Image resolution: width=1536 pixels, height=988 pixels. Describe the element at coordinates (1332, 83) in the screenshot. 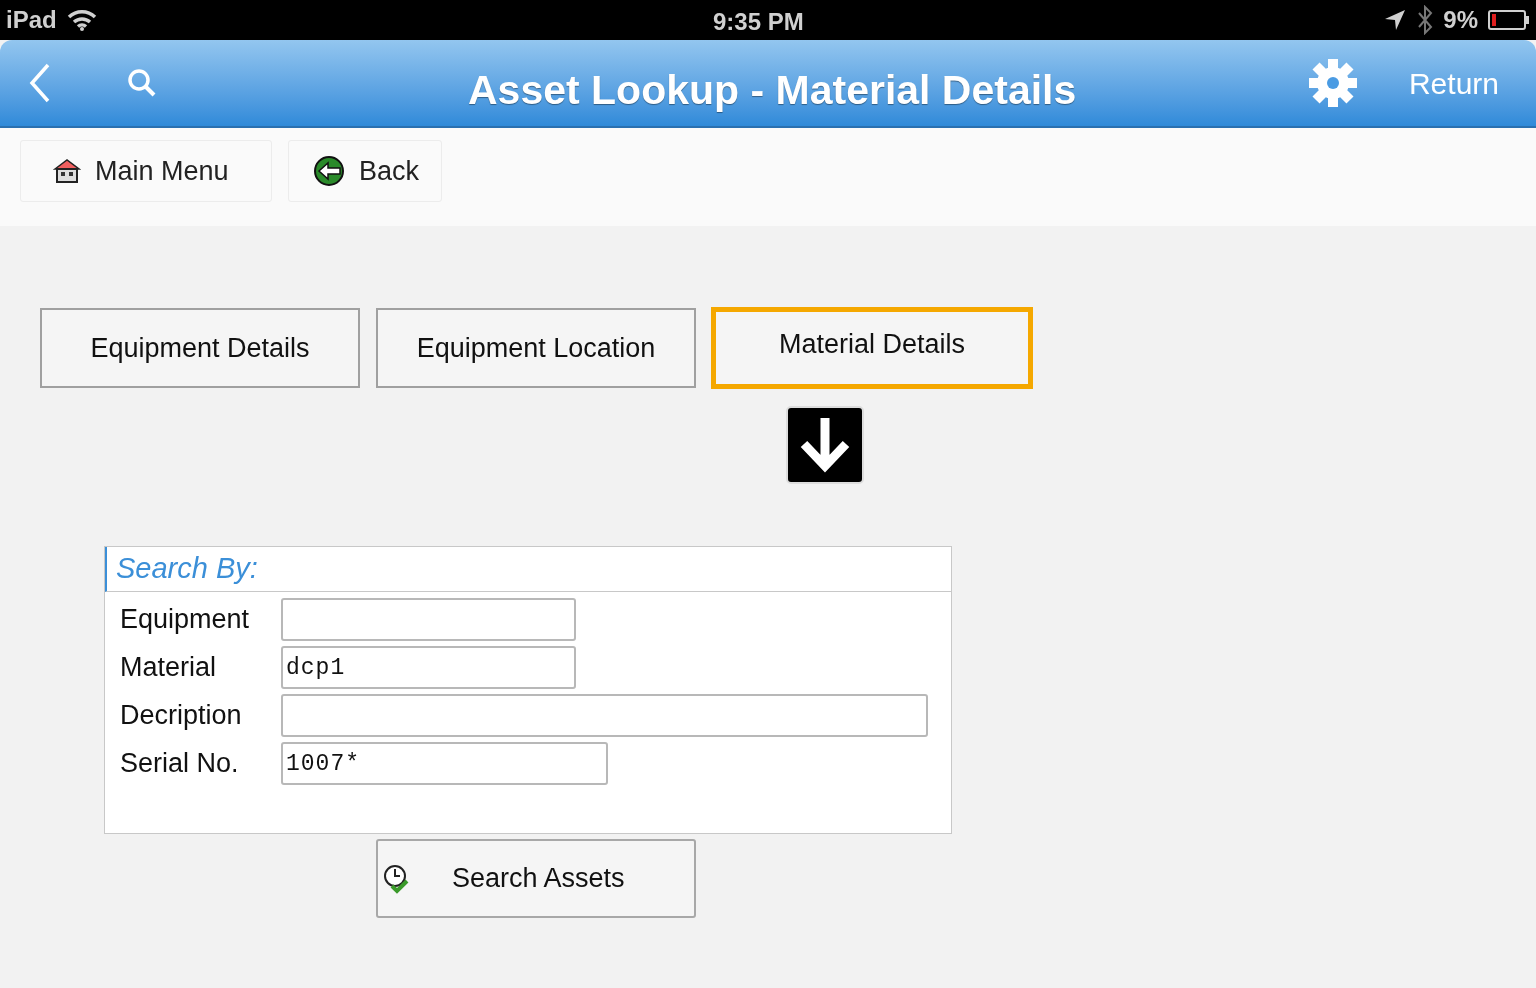

I see `settings-button` at that location.